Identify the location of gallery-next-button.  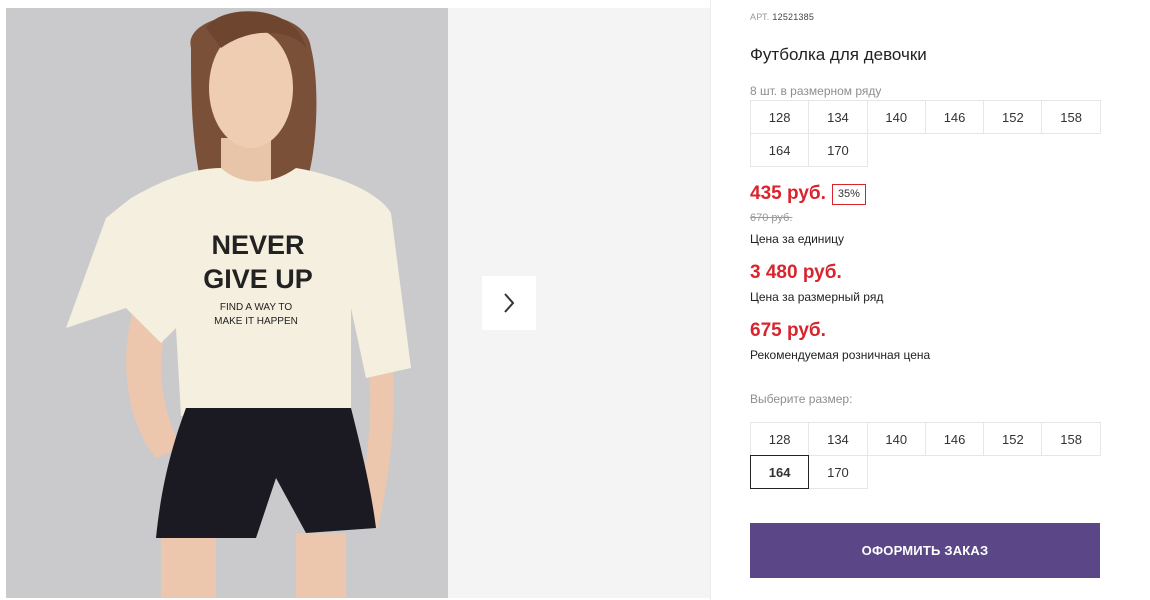
(509, 303).